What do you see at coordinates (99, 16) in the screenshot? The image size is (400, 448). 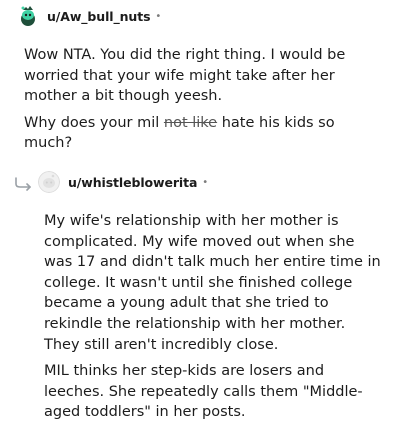 I see `username: u/Aw_bull_nuts` at bounding box center [99, 16].